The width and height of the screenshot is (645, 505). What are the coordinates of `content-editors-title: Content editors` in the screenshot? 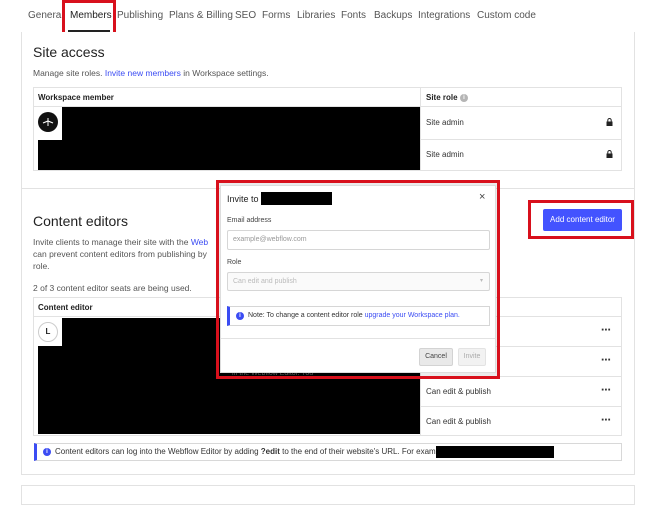 It's located at (80, 221).